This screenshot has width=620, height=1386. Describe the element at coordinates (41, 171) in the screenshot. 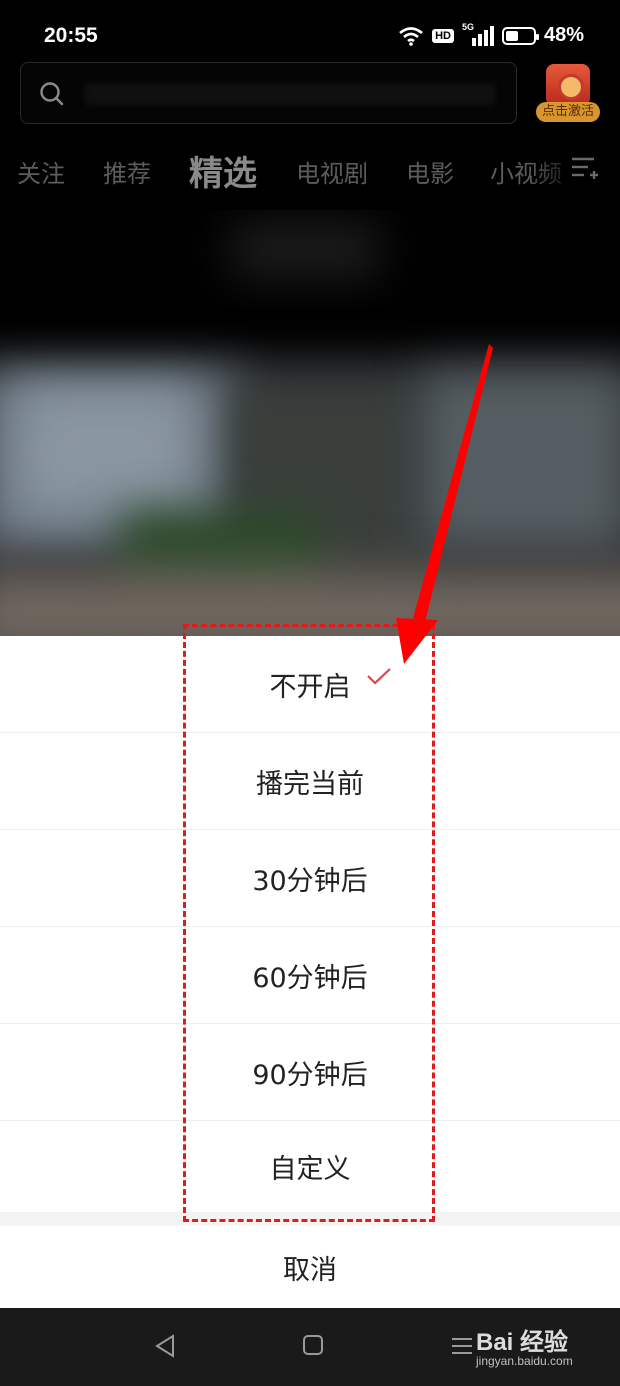

I see `tab-follow: 关注` at that location.